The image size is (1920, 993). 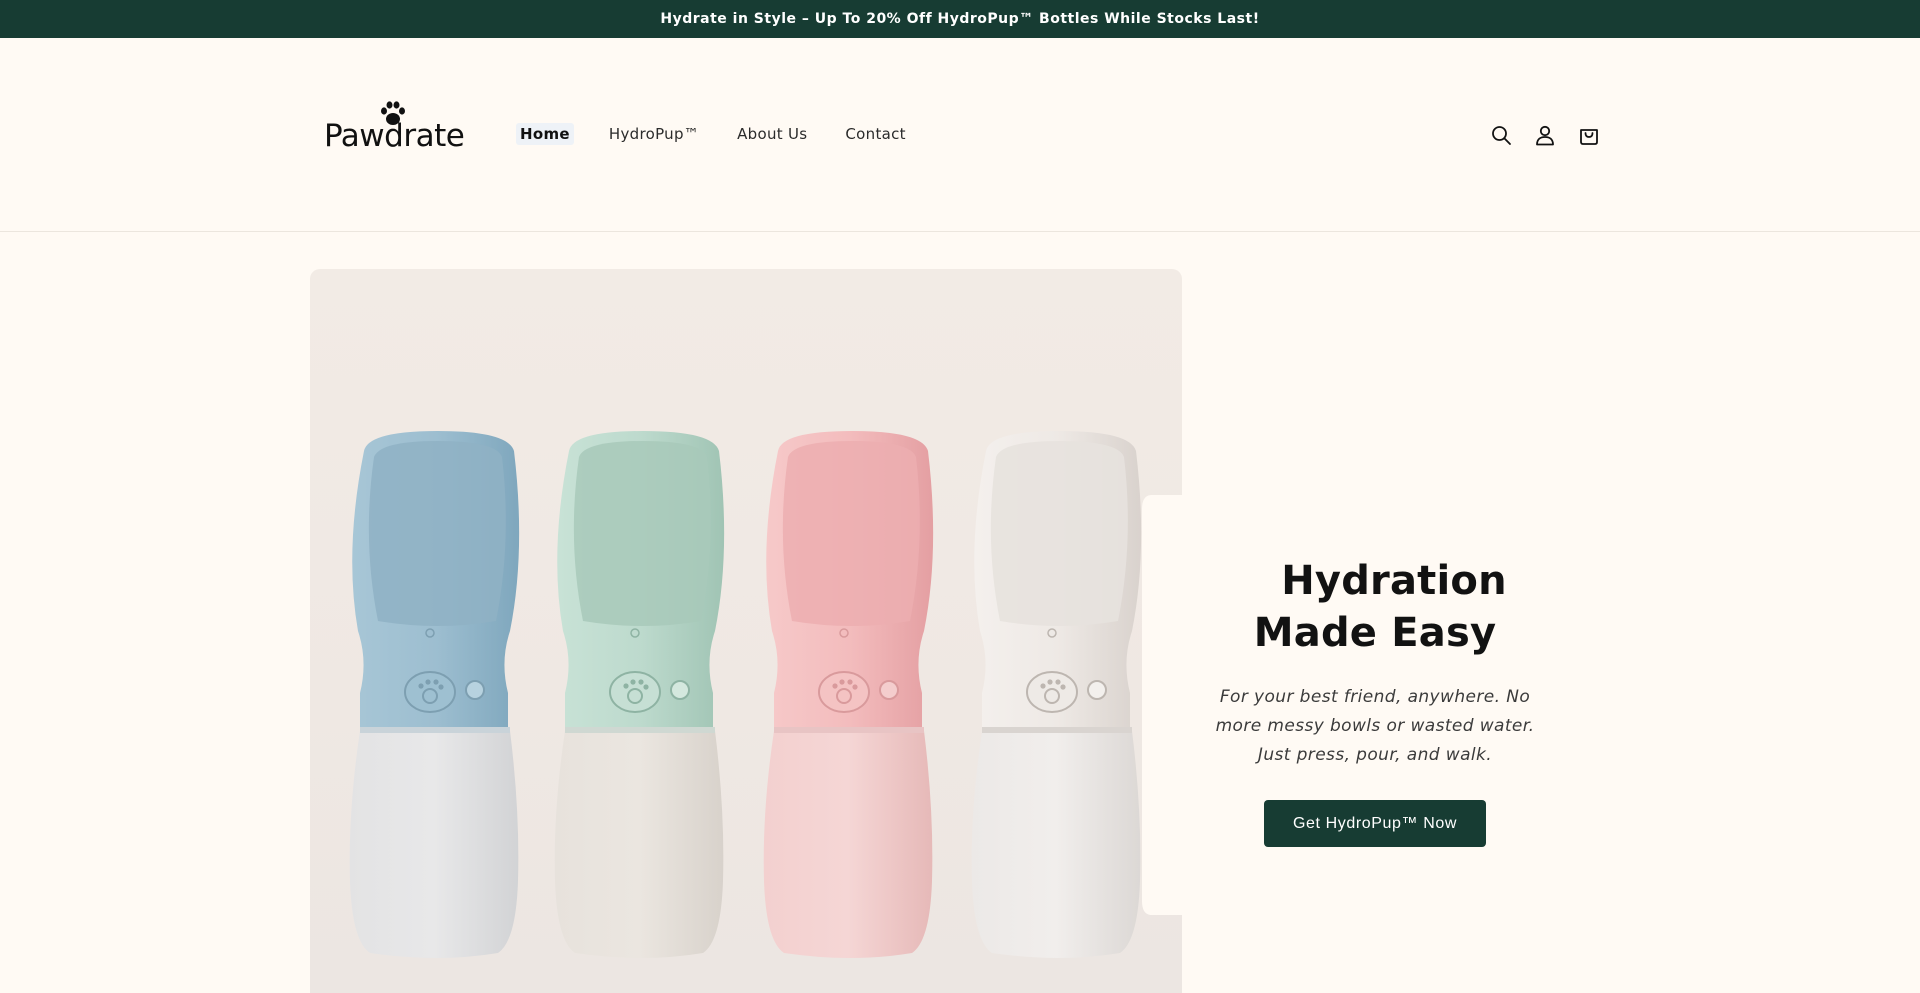 I want to click on logo: Pawdrate, so click(x=393, y=130).